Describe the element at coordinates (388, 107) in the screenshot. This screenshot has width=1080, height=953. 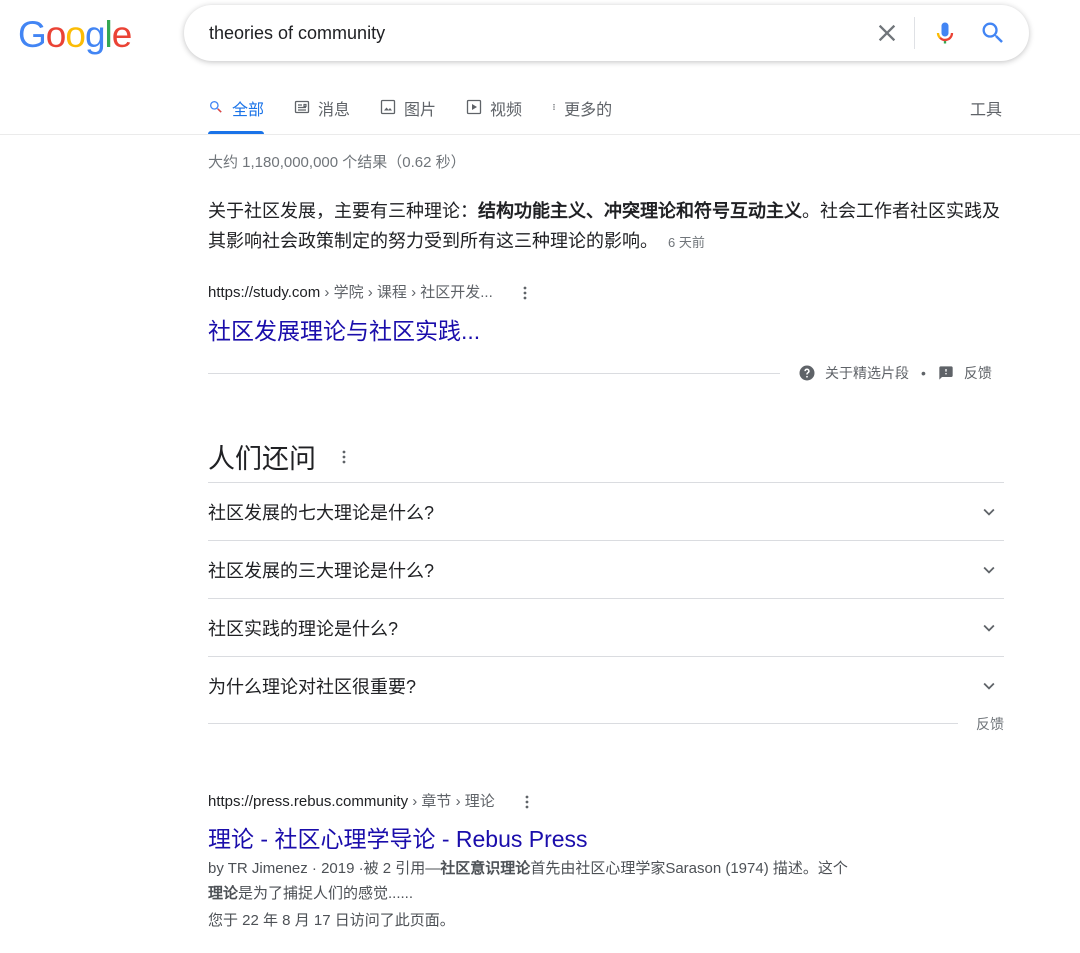
I see `image-icon` at that location.